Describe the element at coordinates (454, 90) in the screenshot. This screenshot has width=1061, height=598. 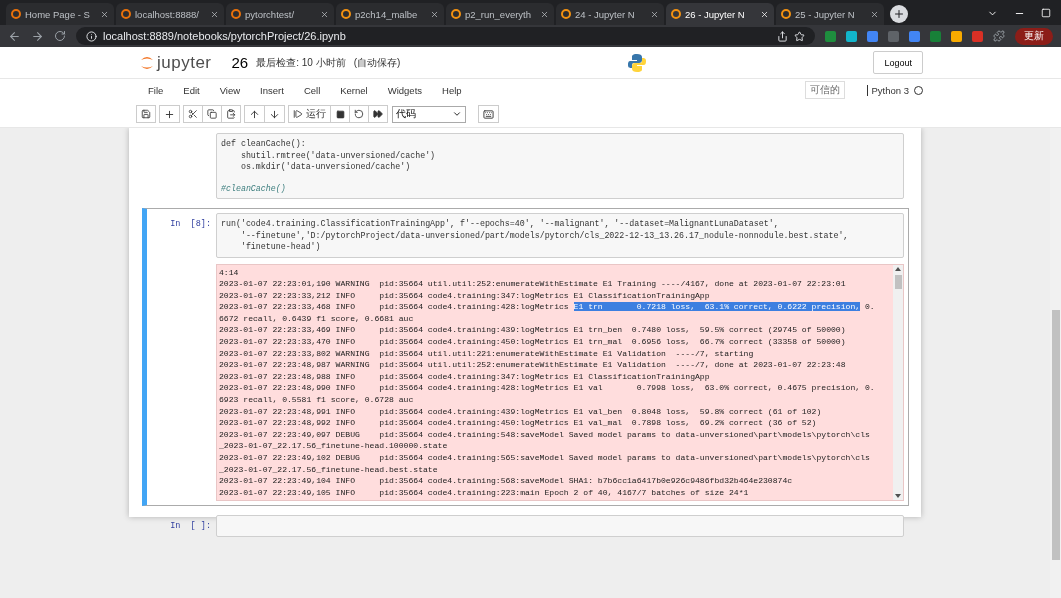
I see `menu-item: Help` at that location.